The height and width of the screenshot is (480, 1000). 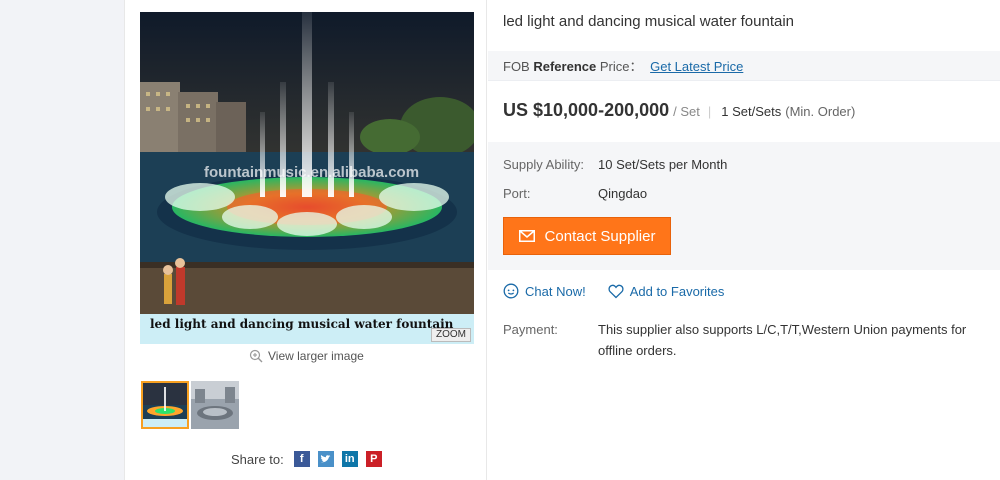 I want to click on chat-icon, so click(x=511, y=291).